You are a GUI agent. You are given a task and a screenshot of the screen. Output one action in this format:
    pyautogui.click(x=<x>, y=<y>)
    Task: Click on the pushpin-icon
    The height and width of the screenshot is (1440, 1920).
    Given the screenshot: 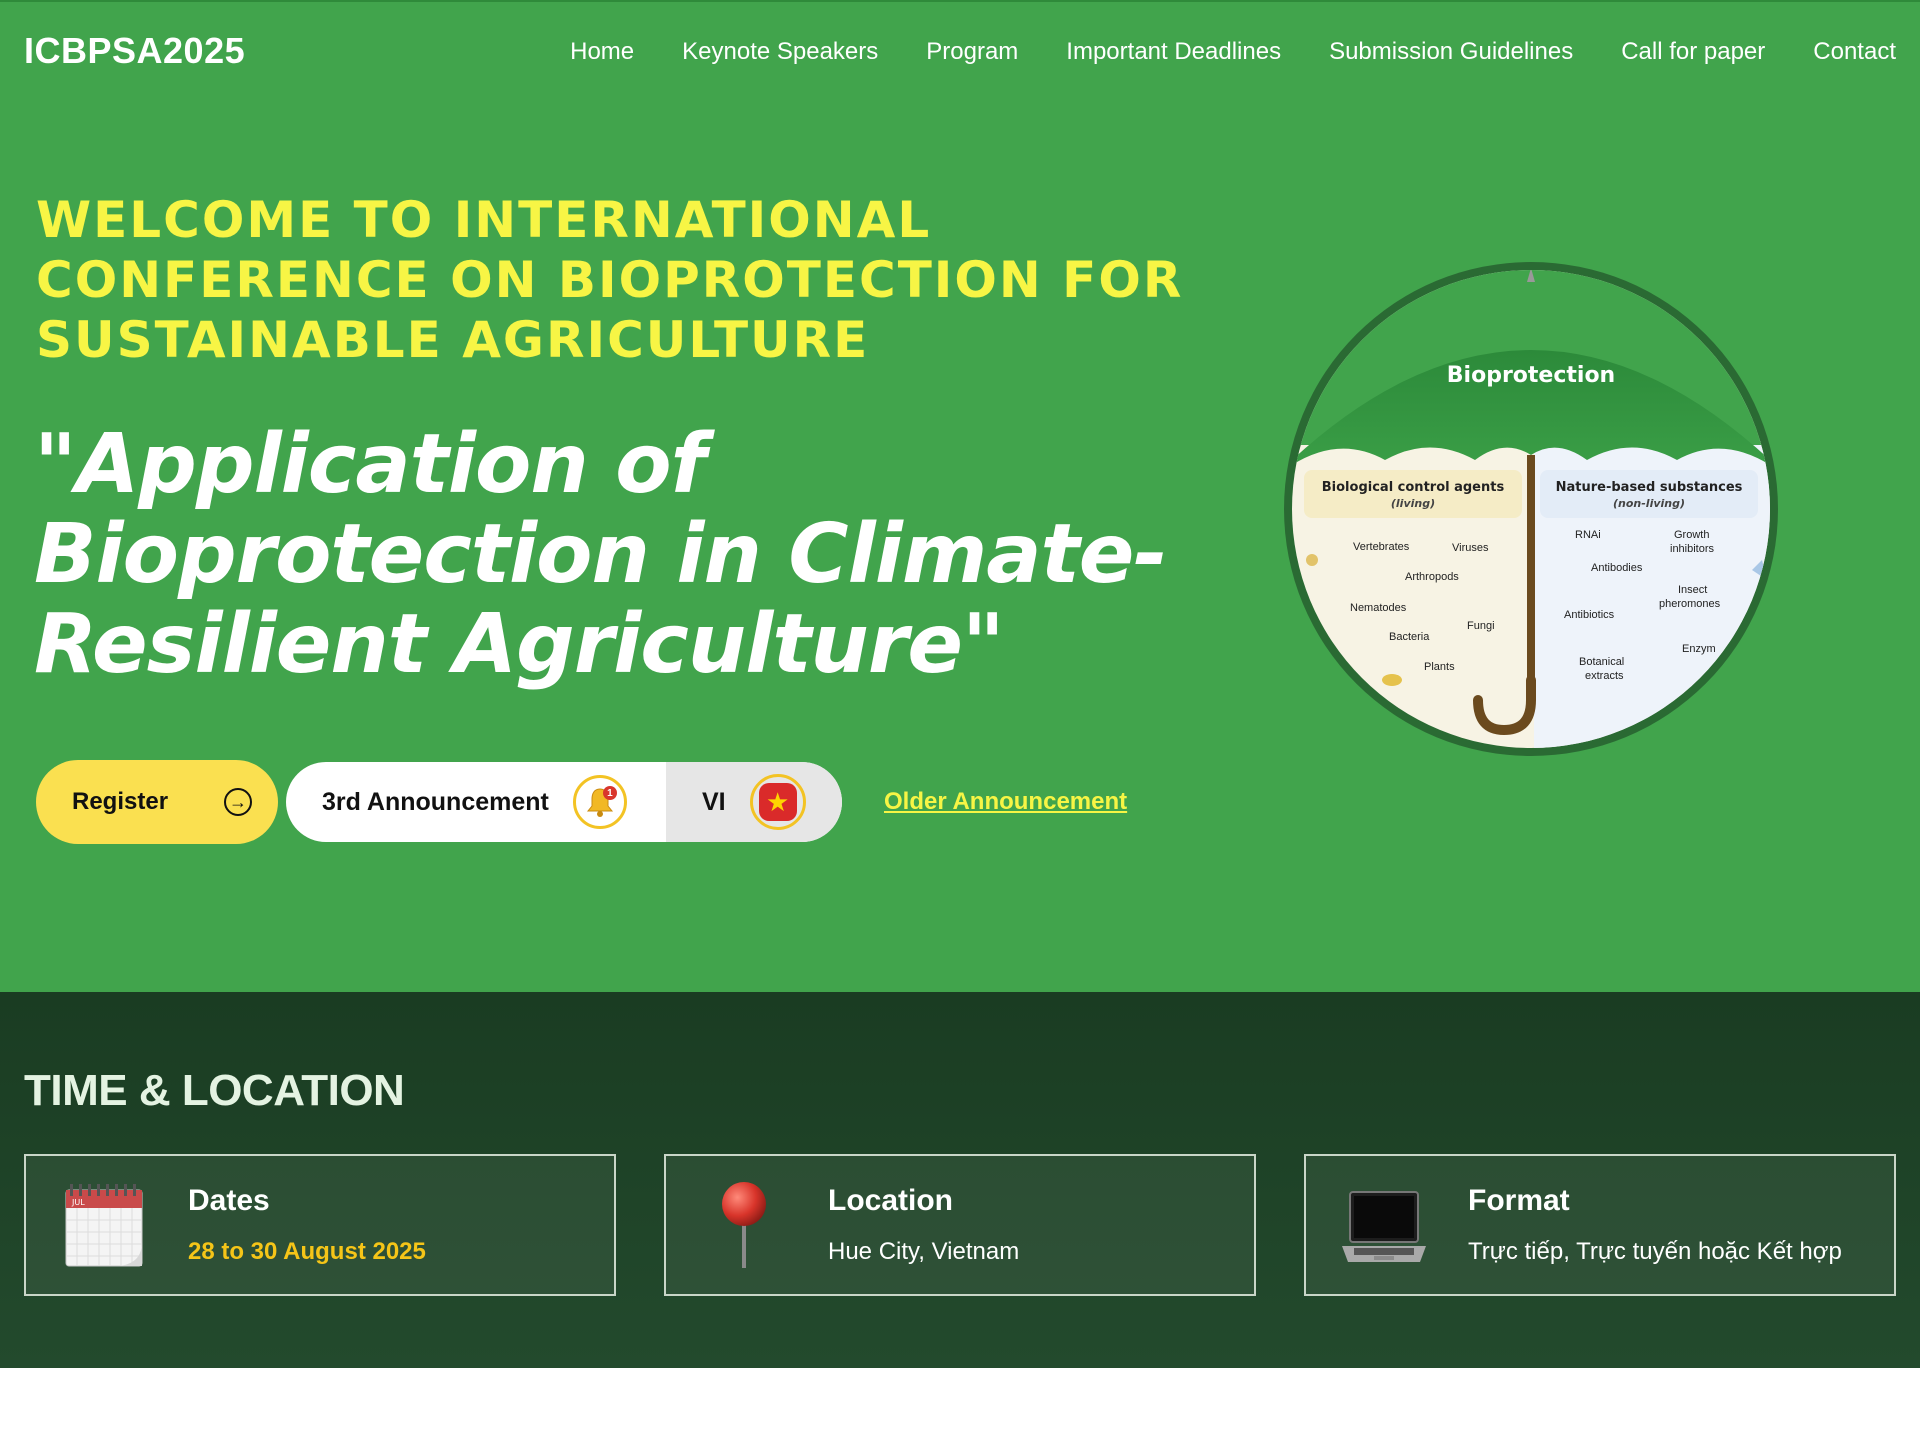 What is the action you would take?
    pyautogui.click(x=744, y=1225)
    